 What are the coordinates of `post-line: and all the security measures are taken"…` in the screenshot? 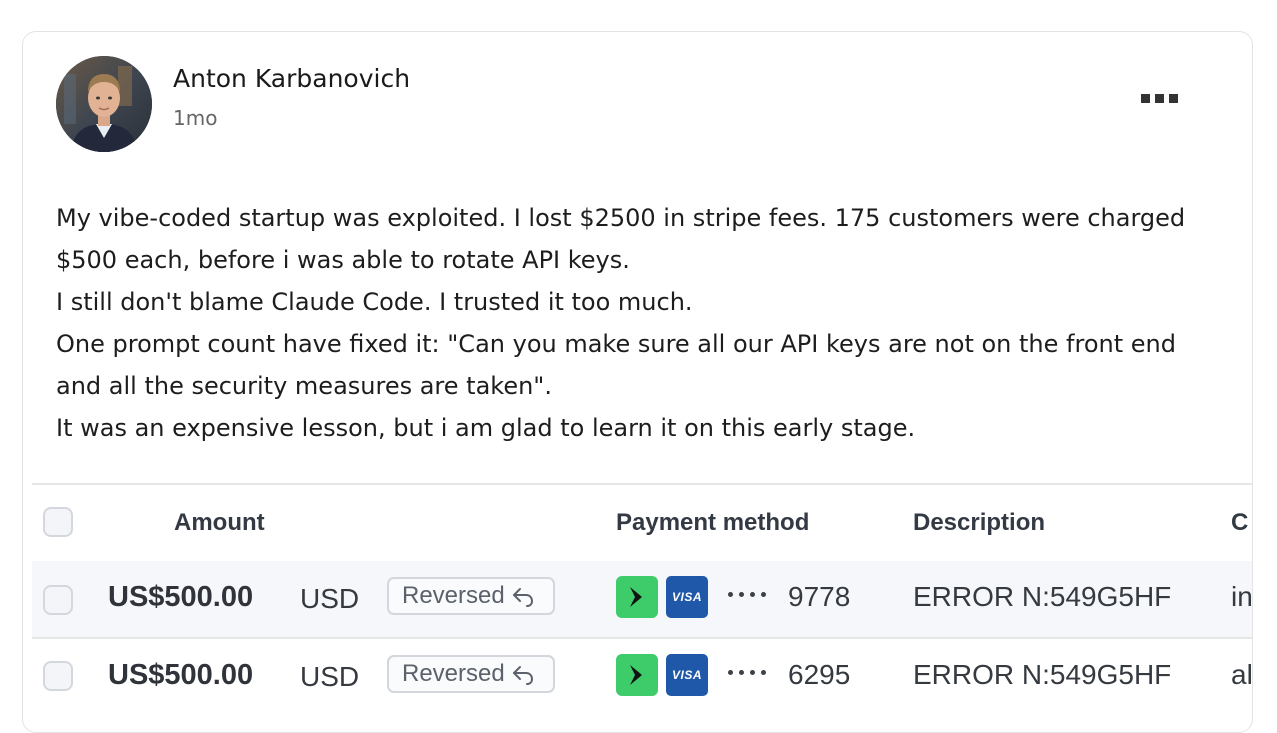 It's located at (304, 386).